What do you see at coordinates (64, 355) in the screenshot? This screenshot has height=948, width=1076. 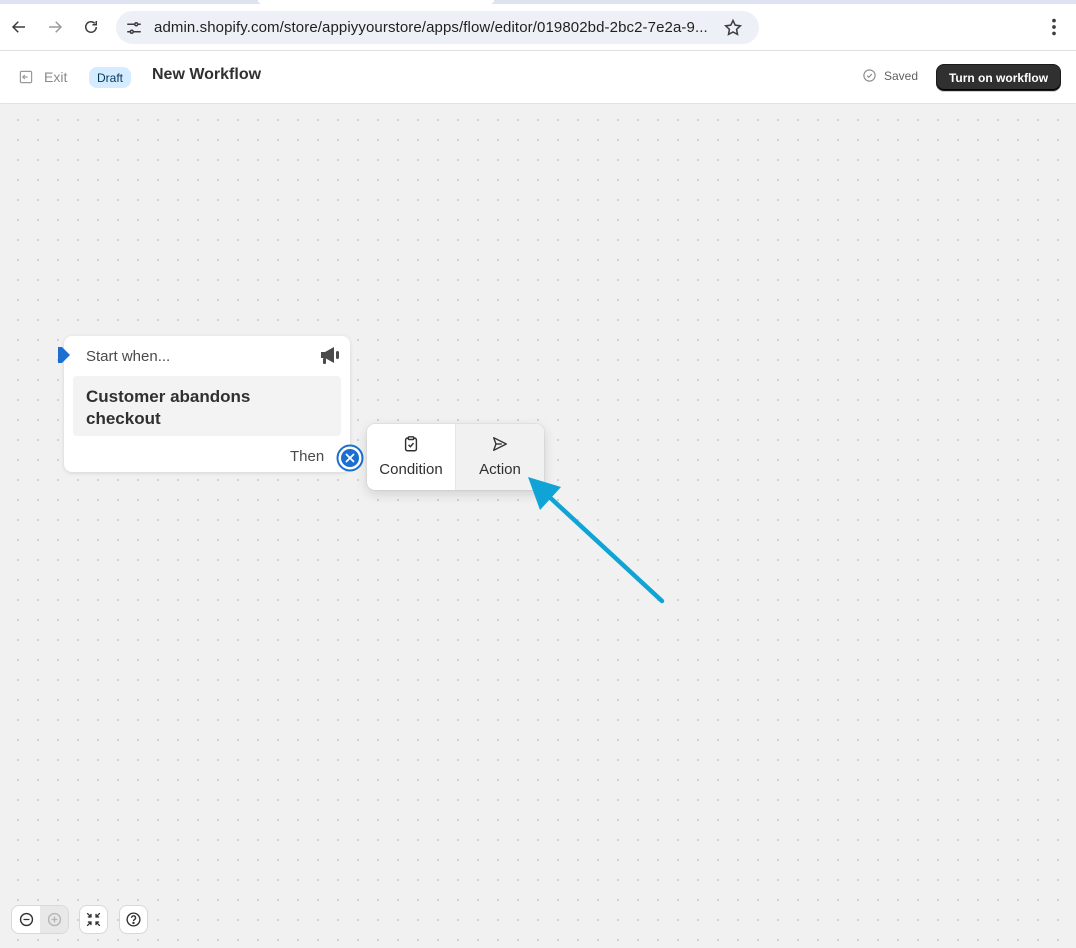 I see `input-connector-icon` at bounding box center [64, 355].